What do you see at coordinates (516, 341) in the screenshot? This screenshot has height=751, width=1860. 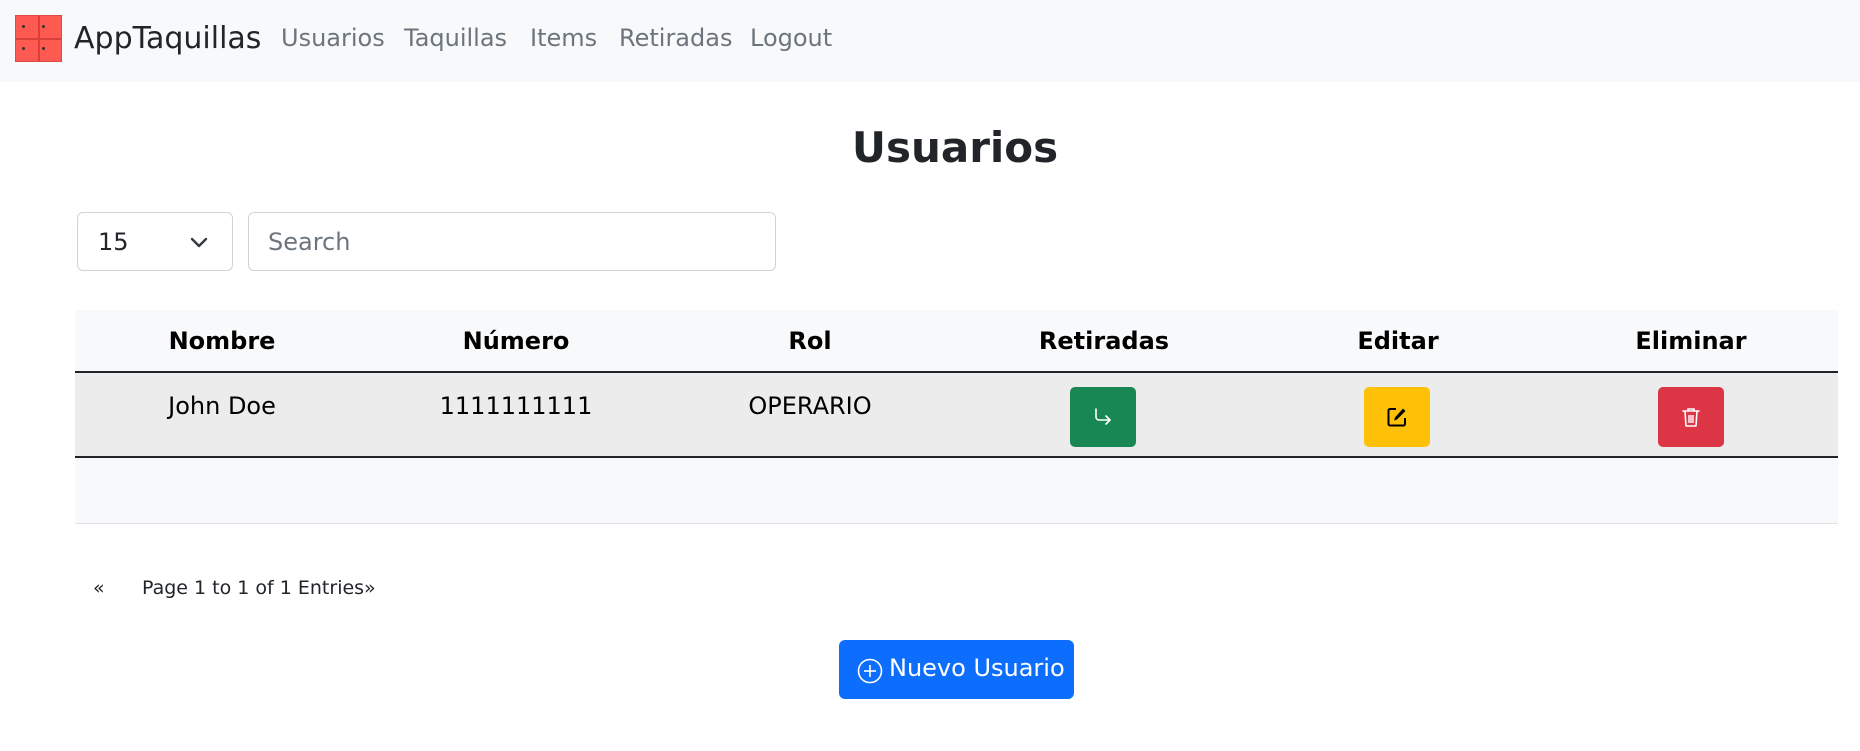 I see `header-numero: Número` at bounding box center [516, 341].